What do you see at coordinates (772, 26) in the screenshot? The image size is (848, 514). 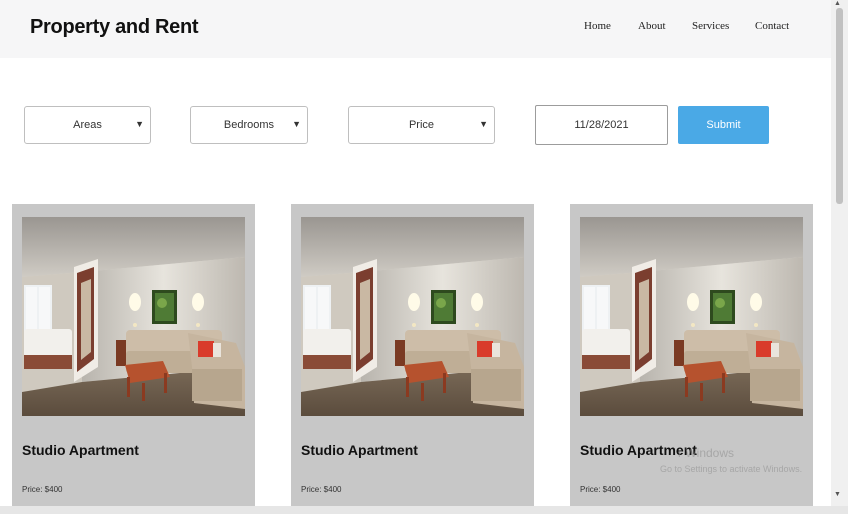 I see `nav-link-contact: Contact` at bounding box center [772, 26].